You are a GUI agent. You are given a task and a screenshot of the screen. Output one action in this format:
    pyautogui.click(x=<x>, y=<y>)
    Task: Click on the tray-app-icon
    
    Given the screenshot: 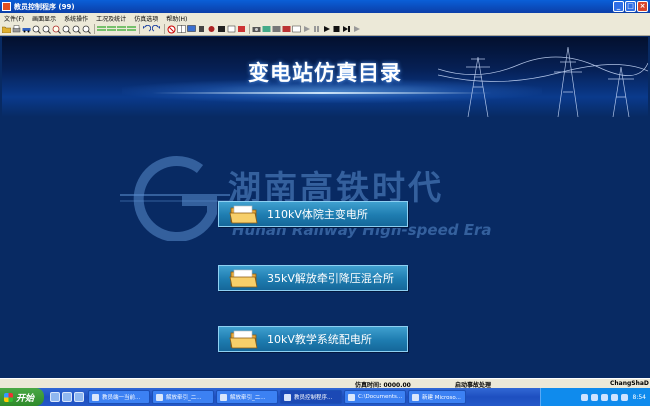 What is the action you would take?
    pyautogui.click(x=614, y=397)
    